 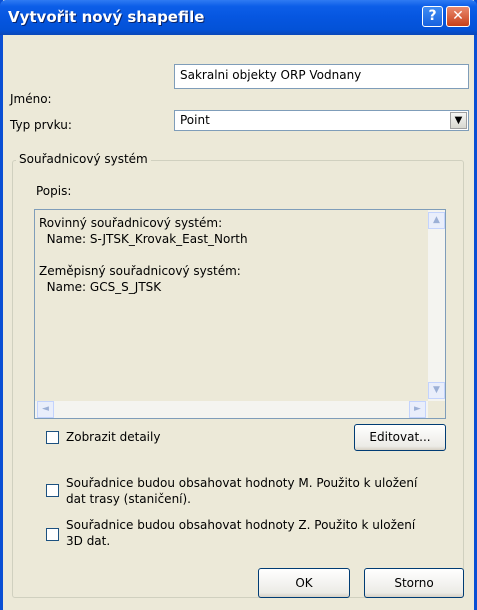 What do you see at coordinates (52, 490) in the screenshot?
I see `m-values-checkbox` at bounding box center [52, 490].